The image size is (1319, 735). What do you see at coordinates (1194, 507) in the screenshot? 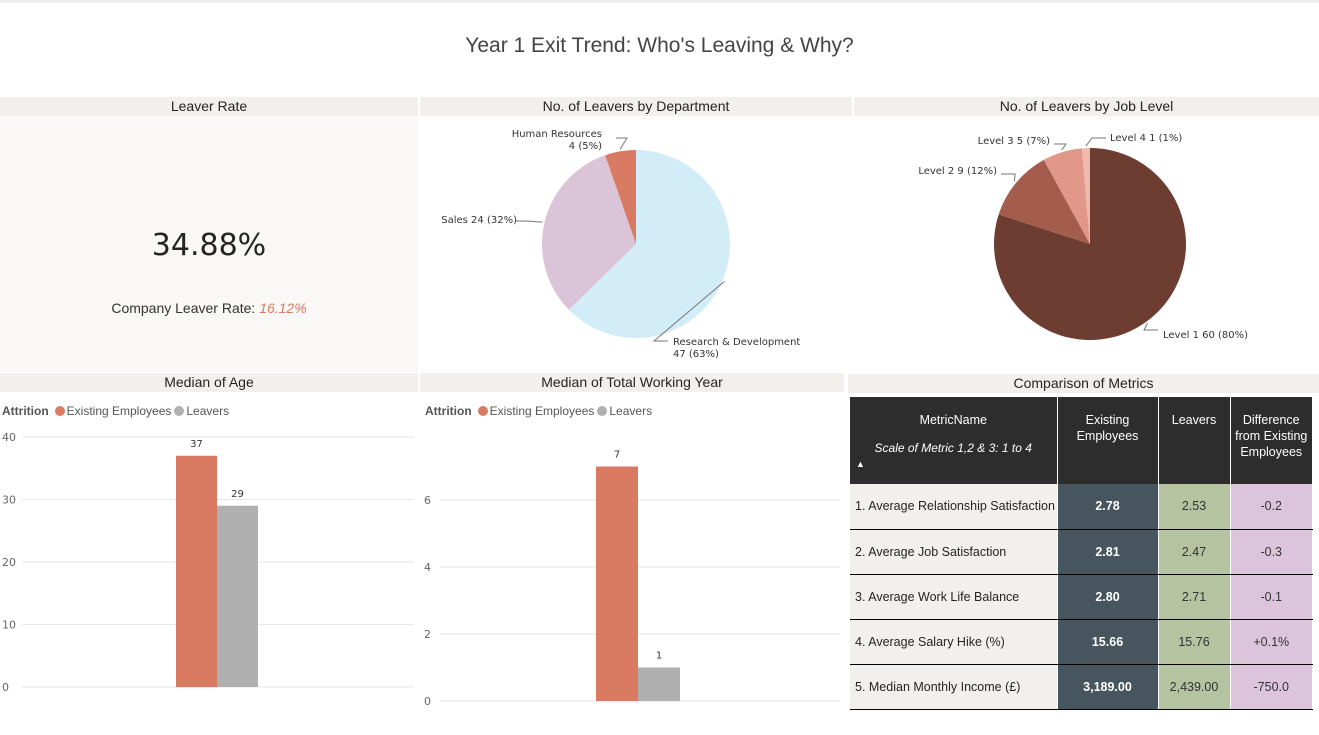
I see `leavers-value-cell: 2.53` at bounding box center [1194, 507].